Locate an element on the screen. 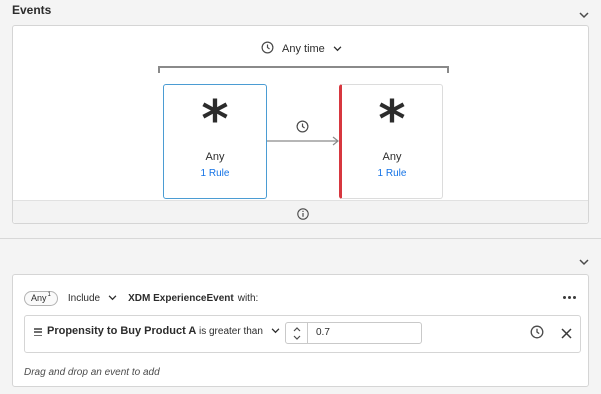 This screenshot has height=394, width=601. operator-dropdown: is greater than is located at coordinates (239, 331).